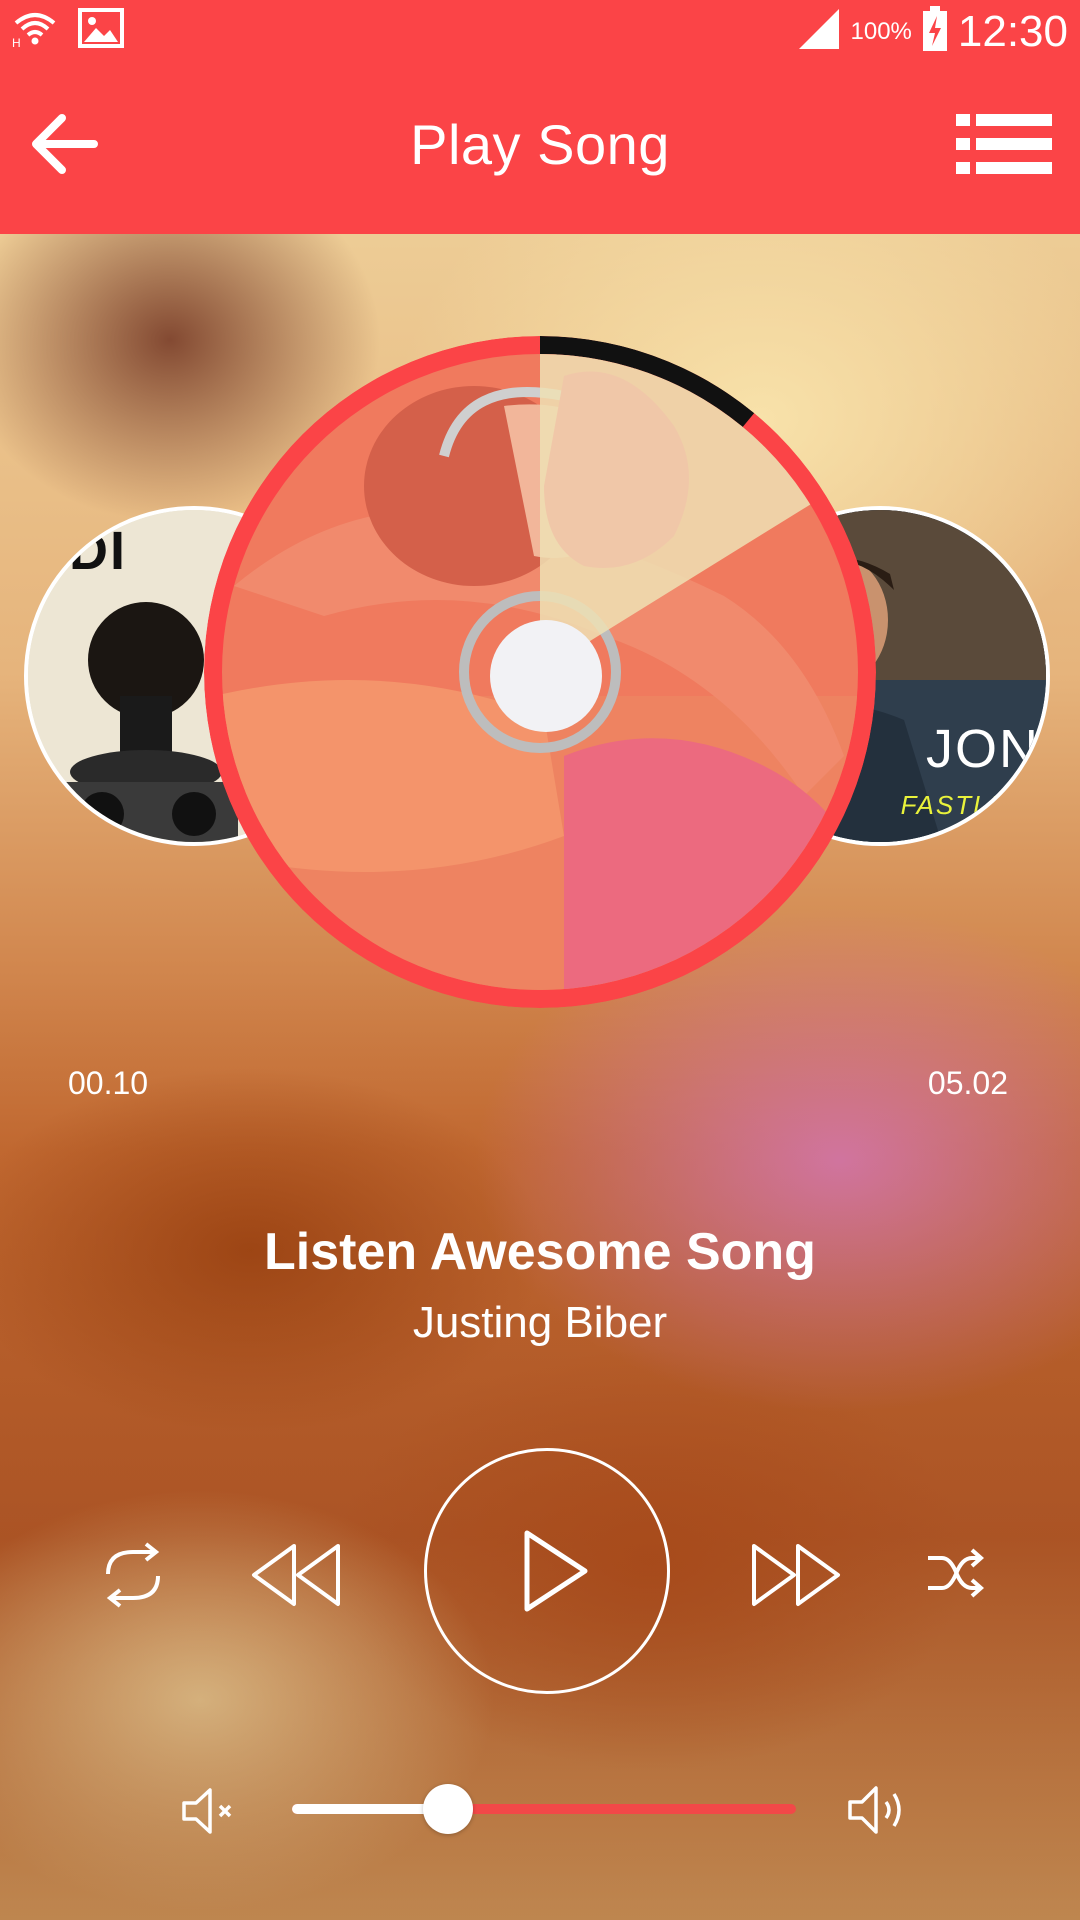 This screenshot has height=1920, width=1080. What do you see at coordinates (556, 1571) in the screenshot?
I see `play-icon` at bounding box center [556, 1571].